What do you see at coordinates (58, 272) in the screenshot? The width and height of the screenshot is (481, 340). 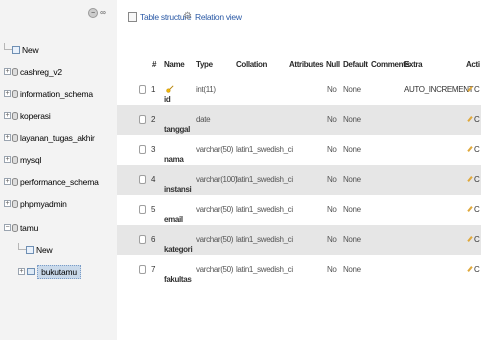 I see `tree-item: + bukutamu` at bounding box center [58, 272].